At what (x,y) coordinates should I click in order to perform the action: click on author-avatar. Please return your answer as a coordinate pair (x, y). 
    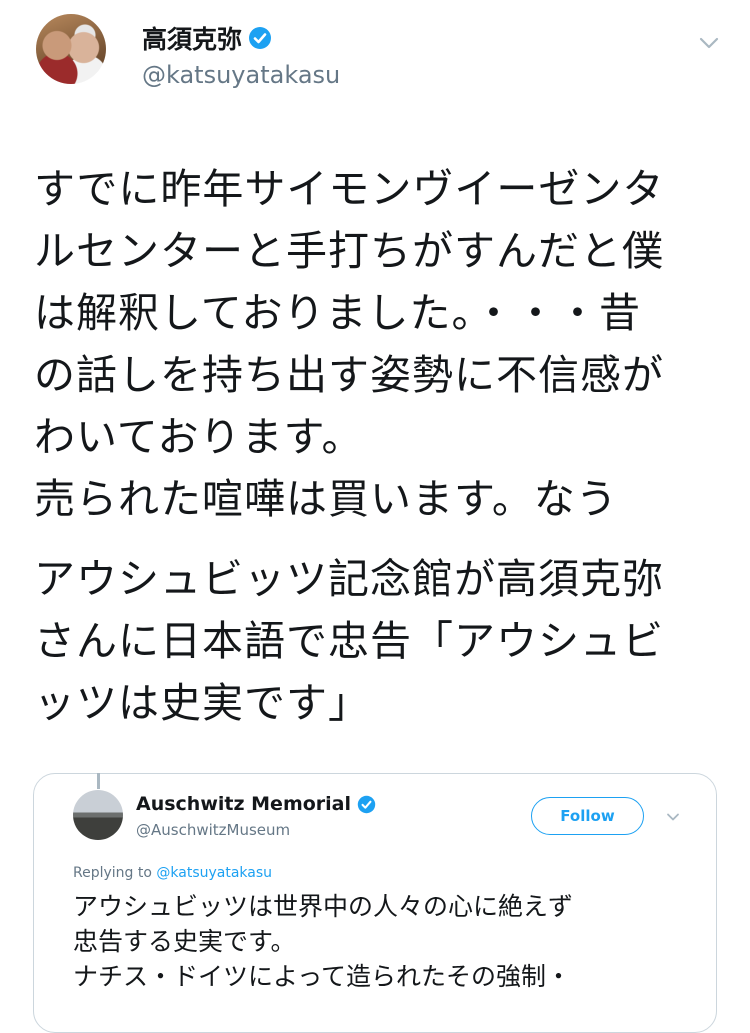
    Looking at the image, I should click on (71, 49).